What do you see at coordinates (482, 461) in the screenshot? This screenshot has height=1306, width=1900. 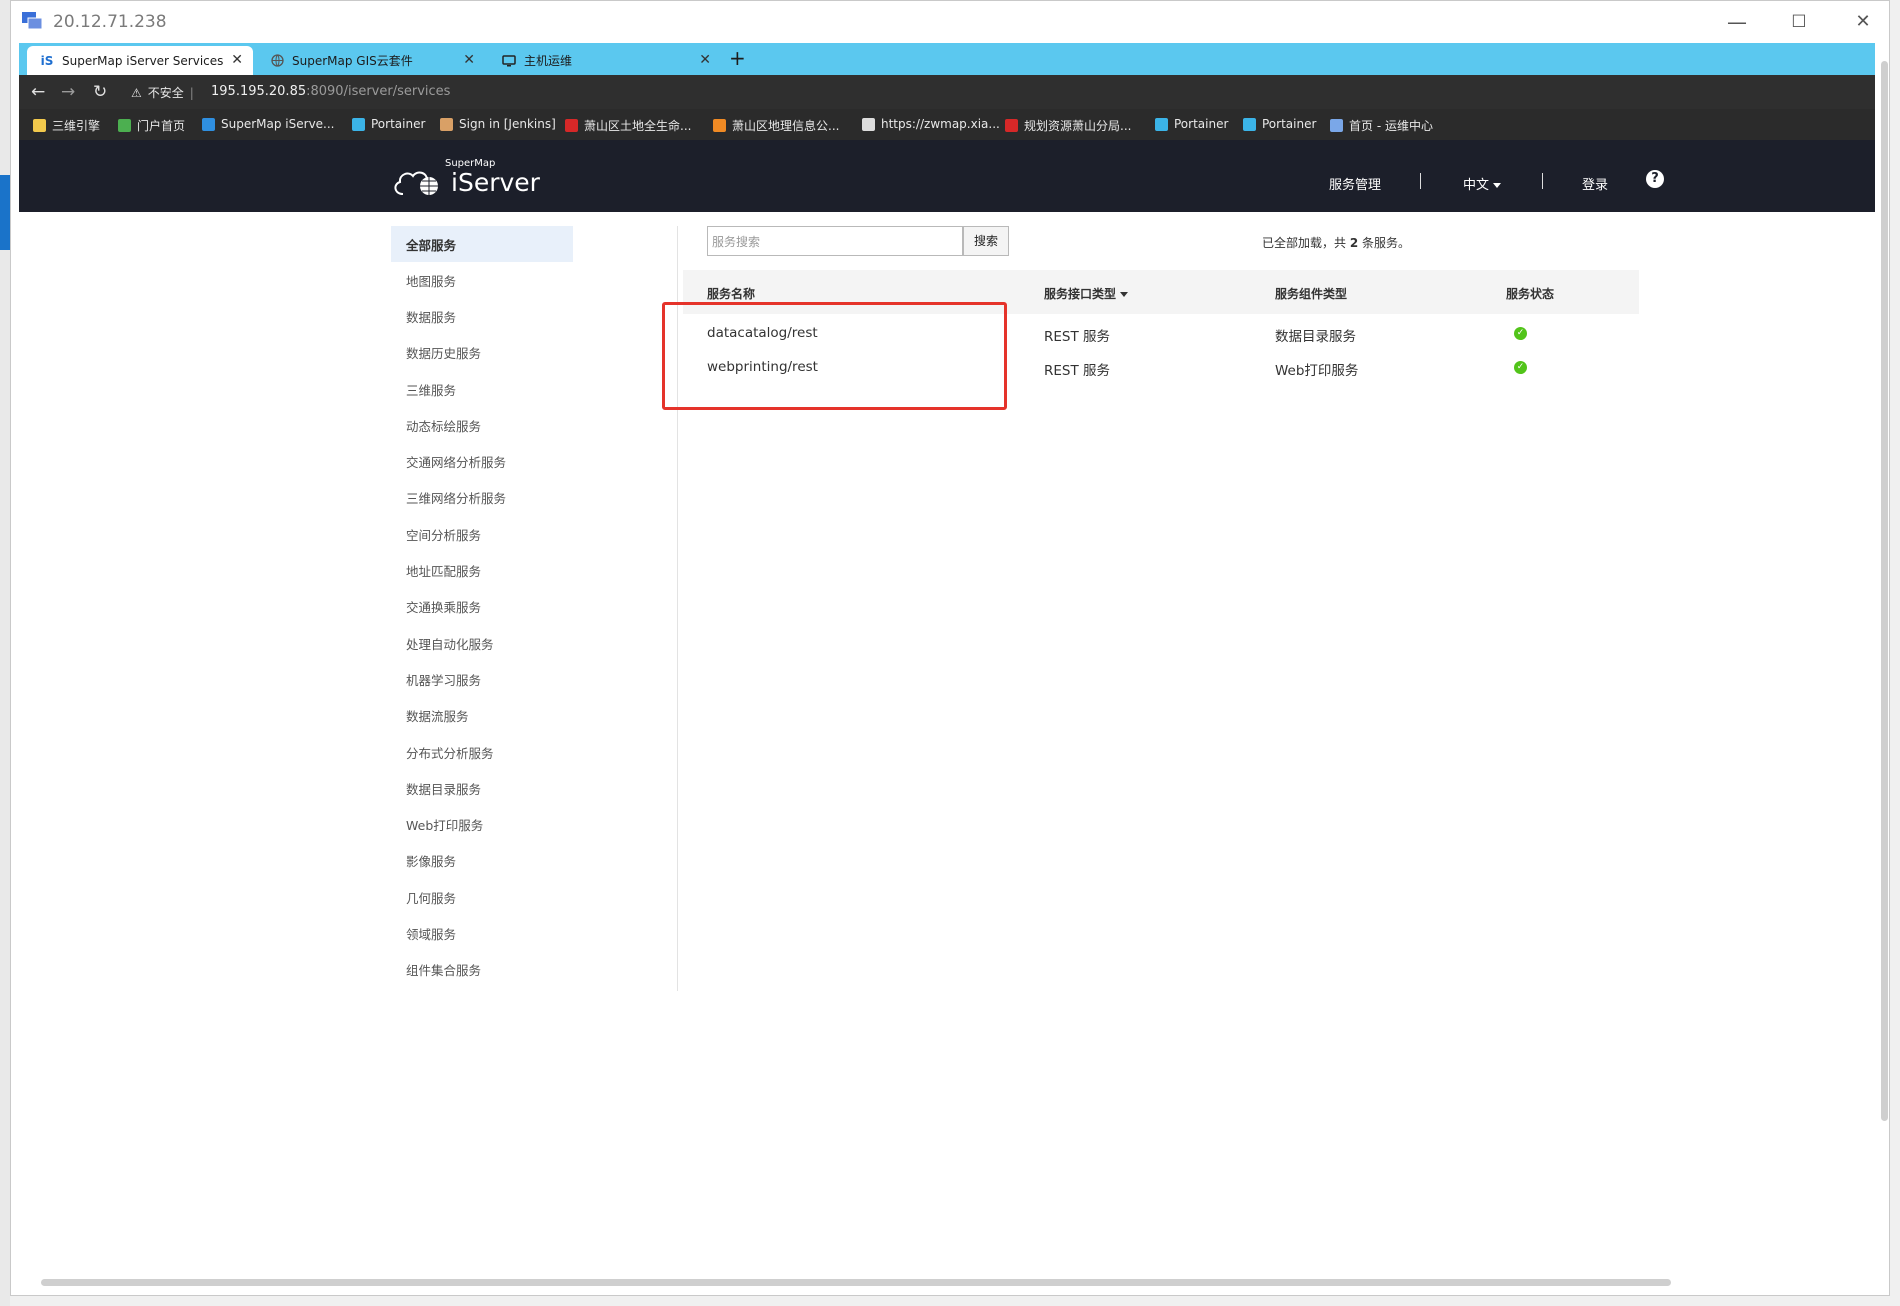 I see `sidebar-item: 交通网络分析服务` at bounding box center [482, 461].